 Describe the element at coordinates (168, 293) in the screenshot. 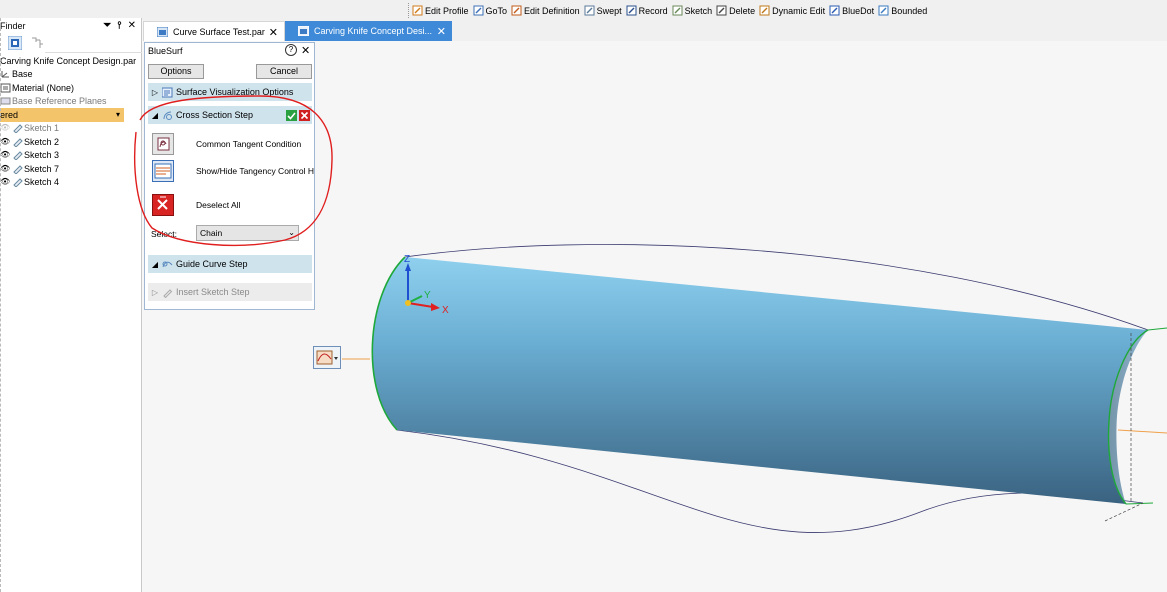

I see `insert-sketch-icon` at that location.